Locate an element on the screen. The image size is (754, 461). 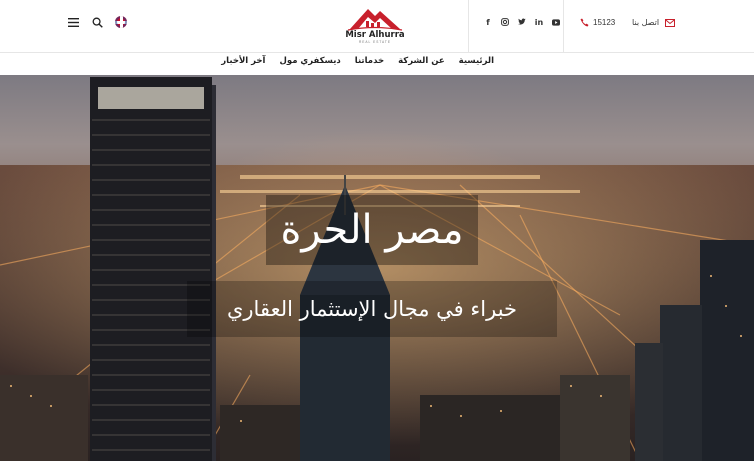
contact-us-link: اتصل بنا is located at coordinates (654, 22).